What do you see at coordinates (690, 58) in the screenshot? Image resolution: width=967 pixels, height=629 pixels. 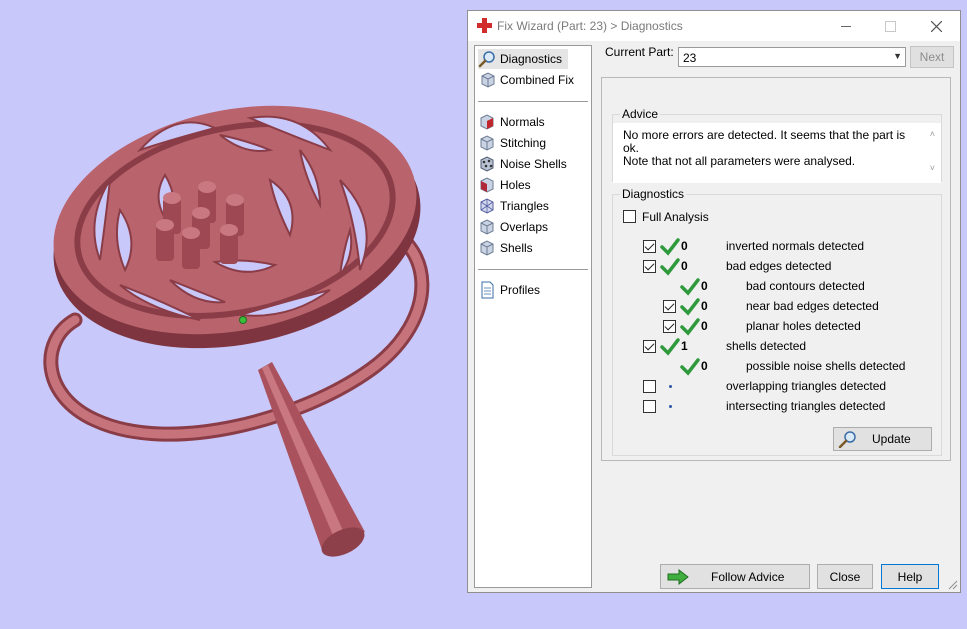 I see `current-part-value: 23` at bounding box center [690, 58].